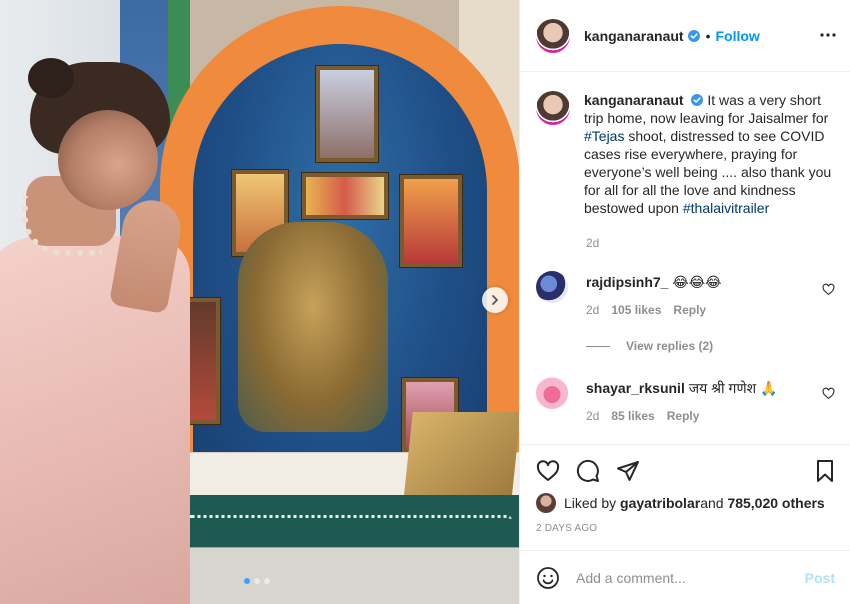  What do you see at coordinates (598, 346) in the screenshot?
I see `replies-divider` at bounding box center [598, 346].